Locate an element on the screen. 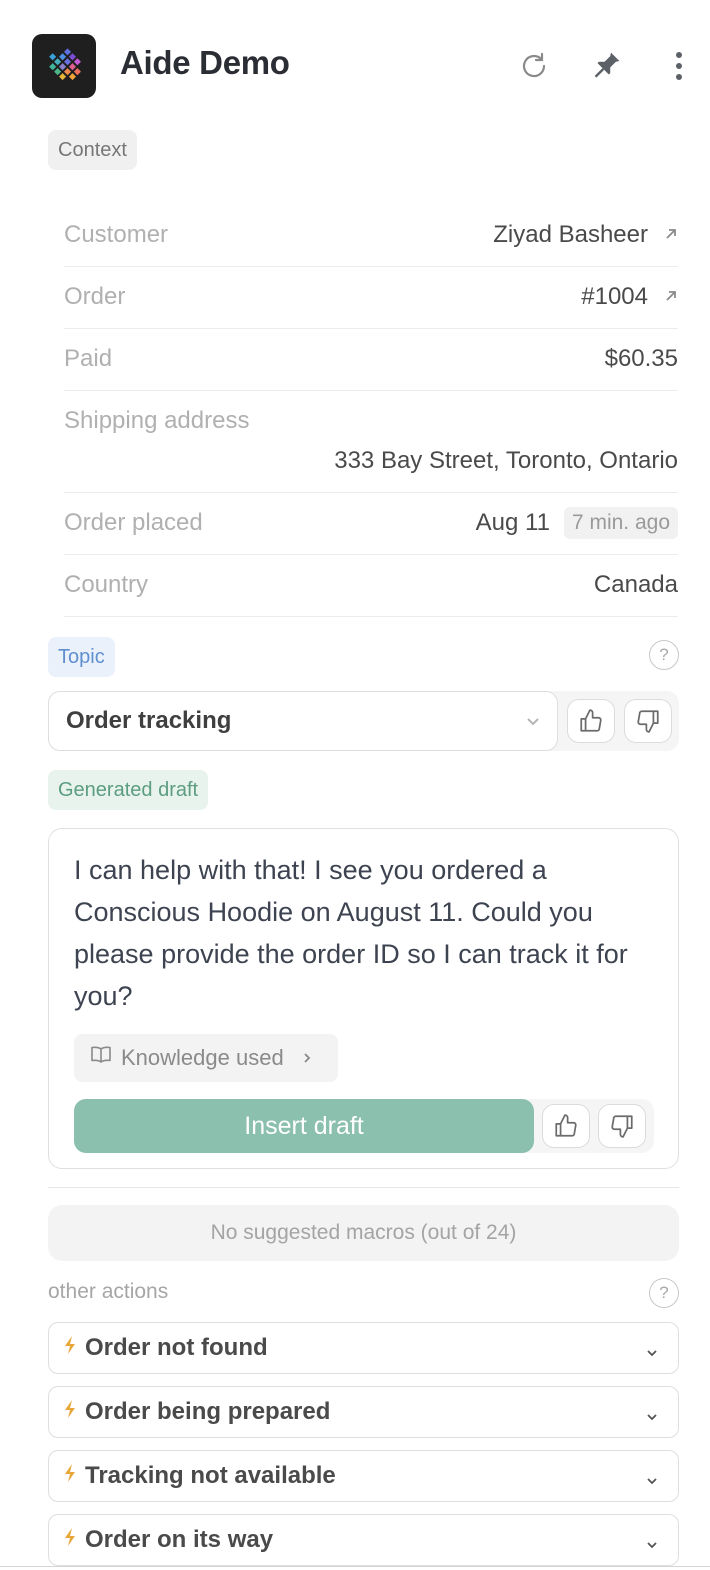 This screenshot has width=710, height=1570. draft-thumbs-down-button is located at coordinates (622, 1126).